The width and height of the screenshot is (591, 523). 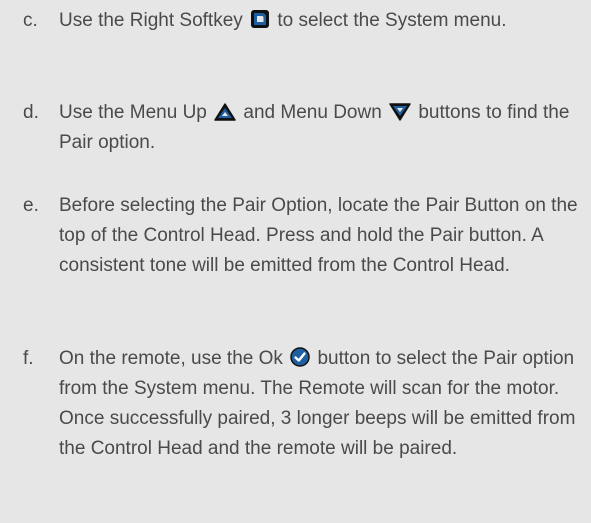 What do you see at coordinates (392, 20) in the screenshot?
I see `step-text-after: to select the System menu.` at bounding box center [392, 20].